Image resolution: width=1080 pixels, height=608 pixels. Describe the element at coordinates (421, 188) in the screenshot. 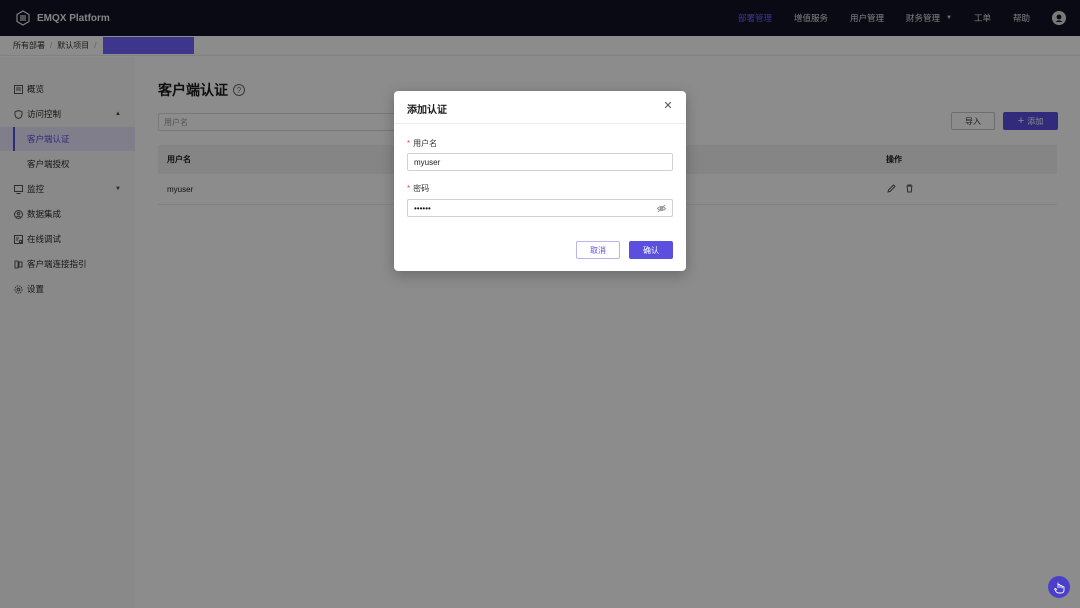

I see `password-label-text: 密码` at that location.